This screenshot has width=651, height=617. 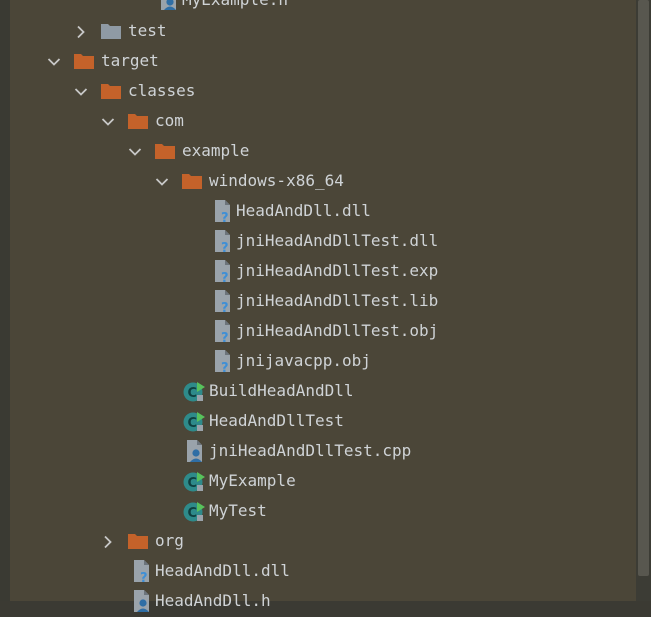 I want to click on tree-row-label: classes, so click(x=162, y=90).